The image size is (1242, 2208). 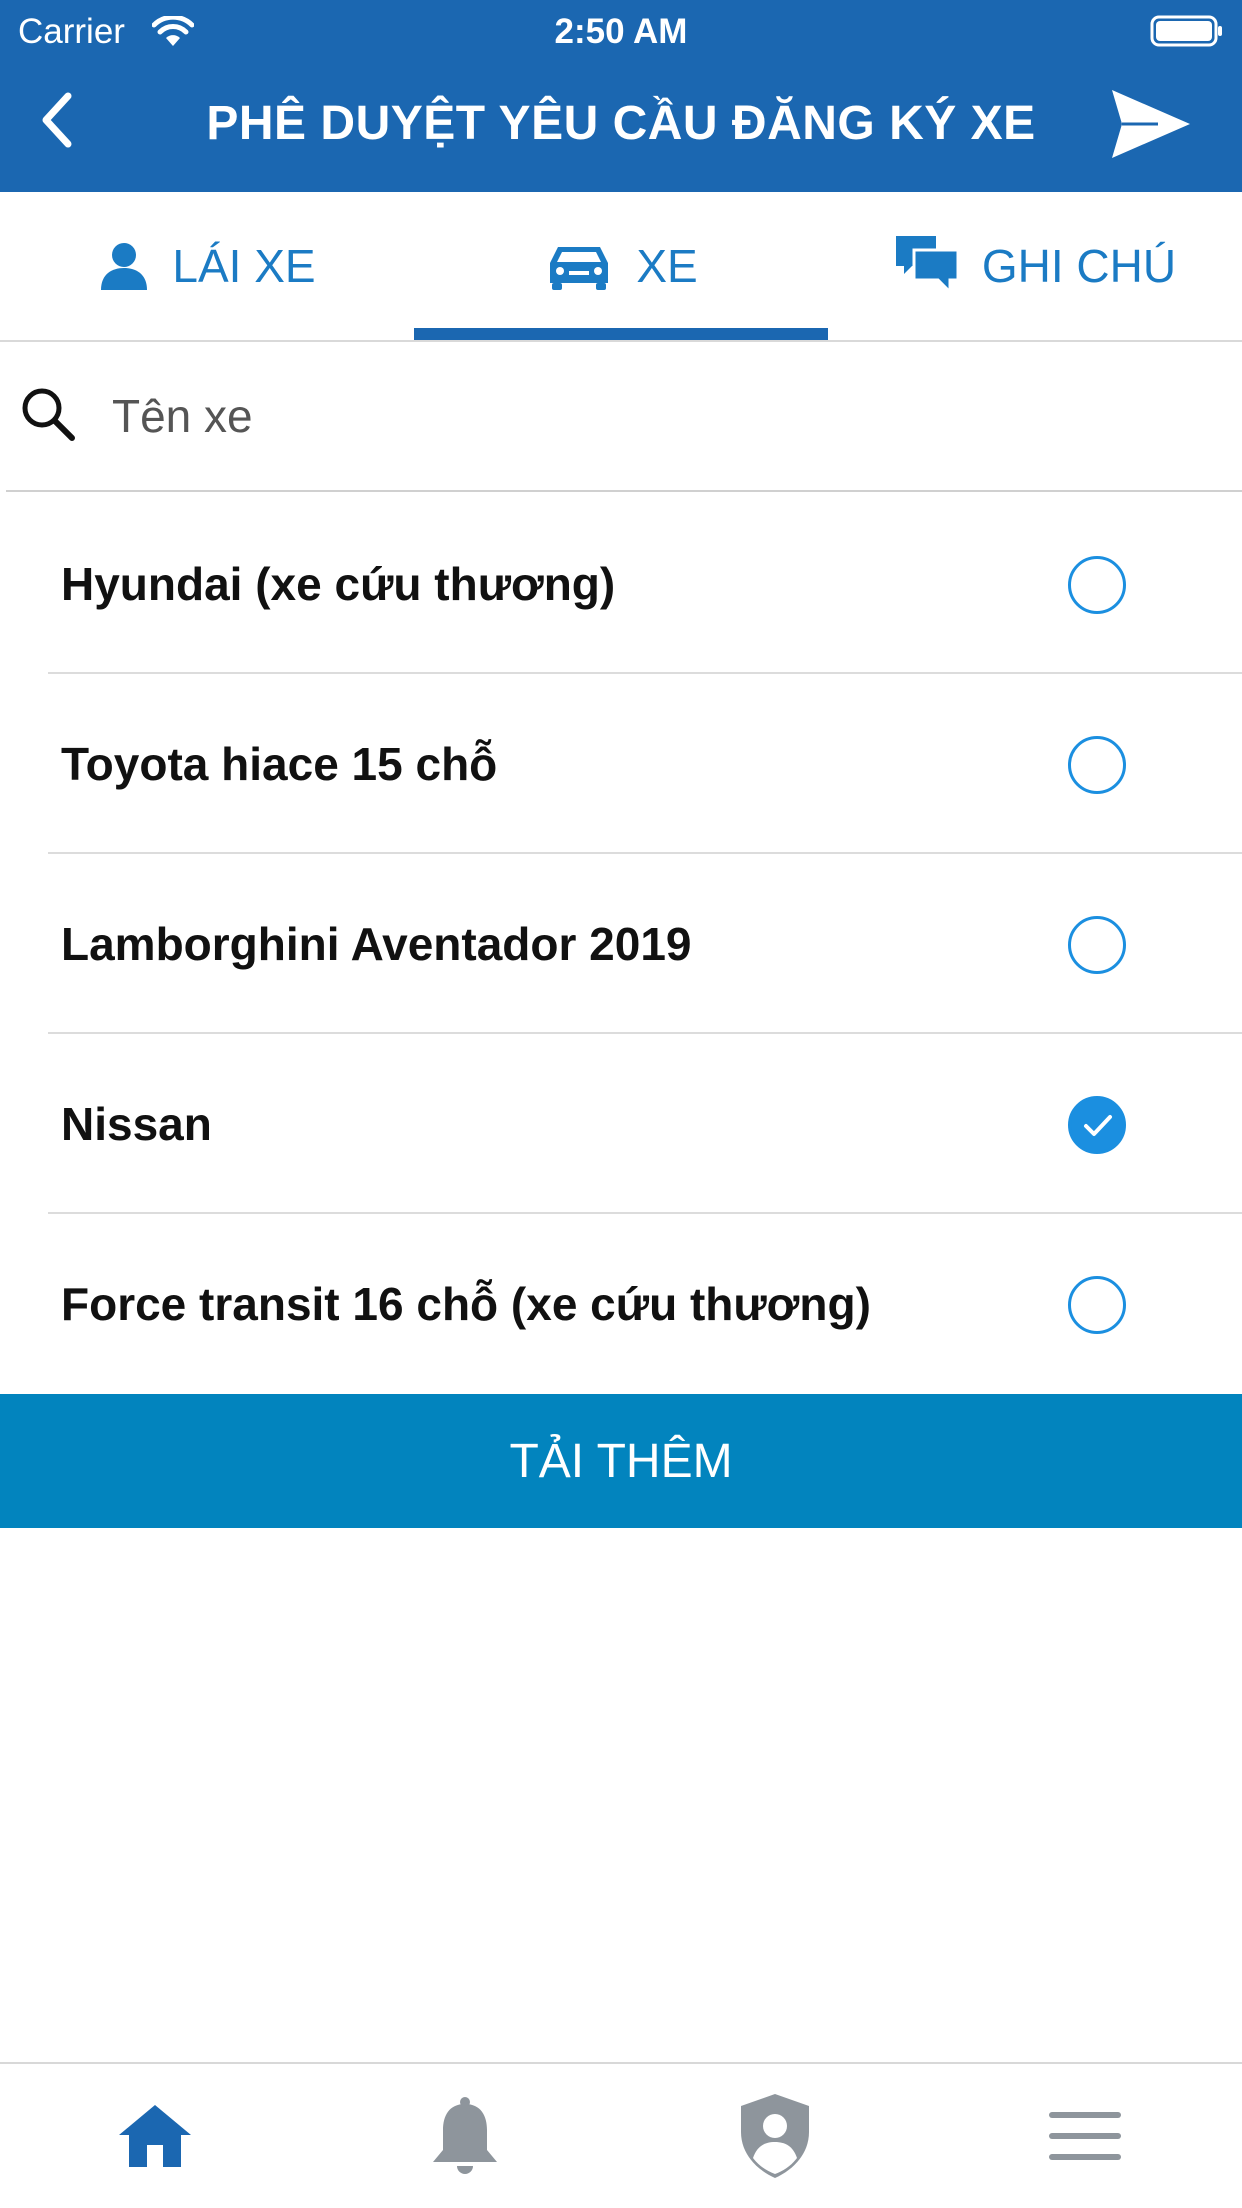 I want to click on segment-tabs: LÁI XE XE GHI CHÚ, so click(x=621, y=267).